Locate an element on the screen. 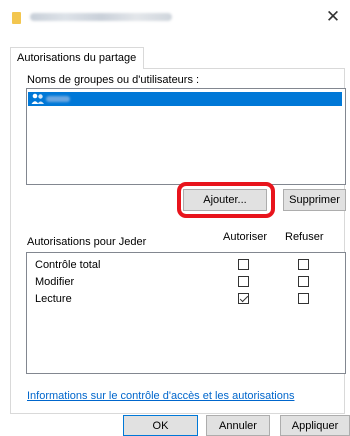  users-icon is located at coordinates (37, 98).